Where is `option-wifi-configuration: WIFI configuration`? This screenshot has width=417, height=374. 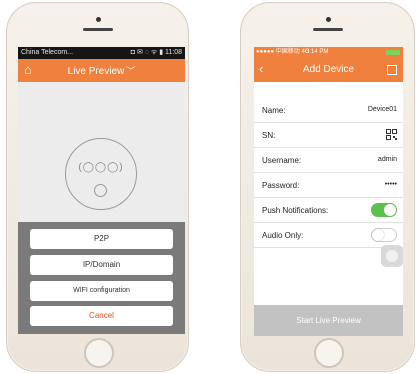 option-wifi-configuration: WIFI configuration is located at coordinates (101, 291).